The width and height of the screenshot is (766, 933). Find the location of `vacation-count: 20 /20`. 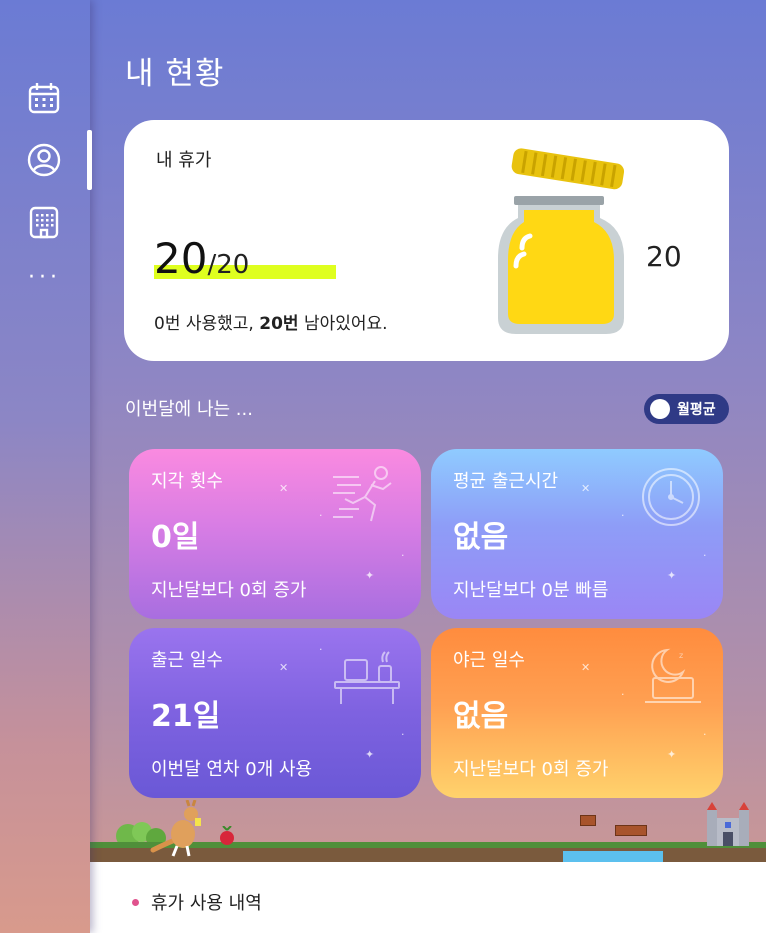

vacation-count: 20 /20 is located at coordinates (201, 258).